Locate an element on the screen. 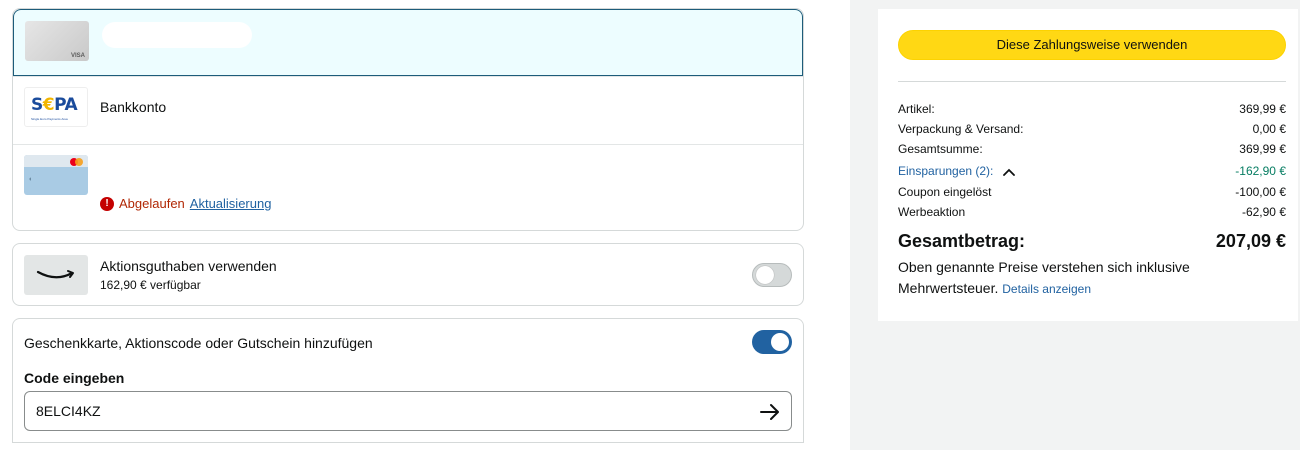  update-card-link: Aktualisierung is located at coordinates (231, 203).